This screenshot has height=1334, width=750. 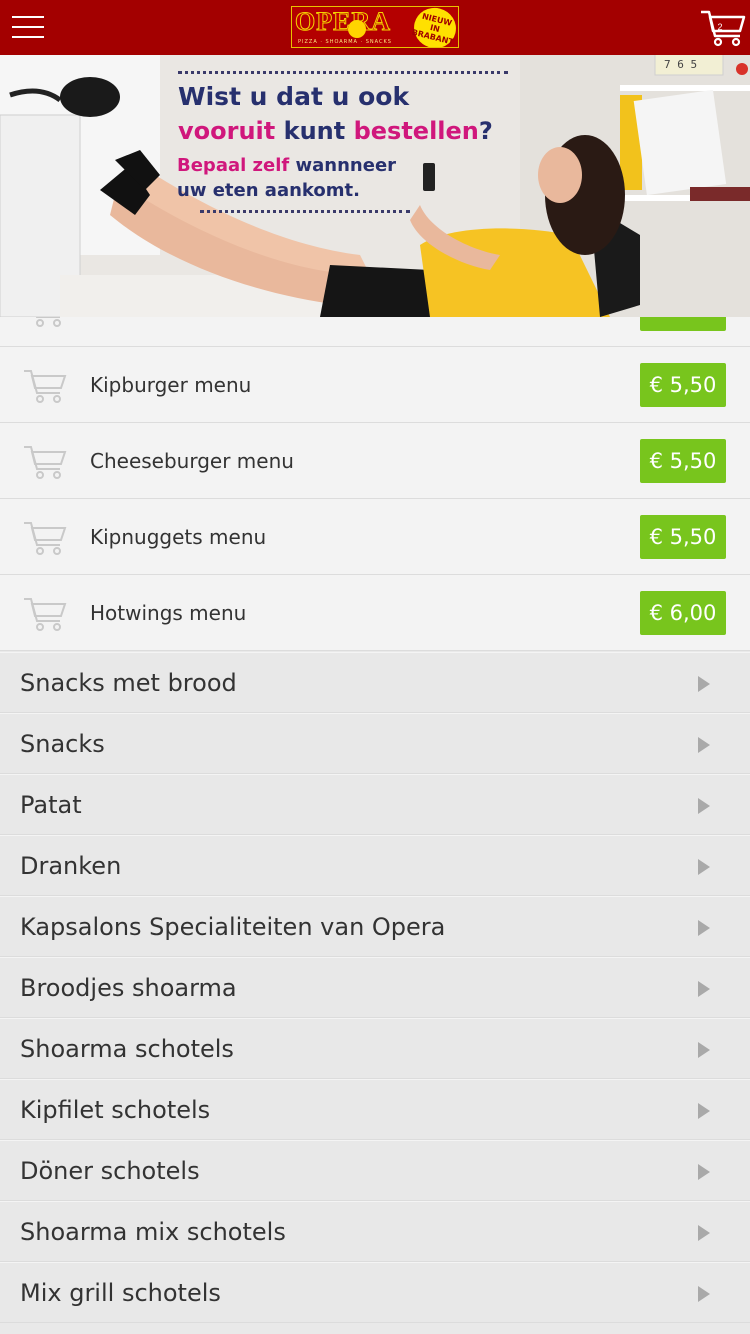 I want to click on banner-bestellen: bestellen, so click(x=416, y=131).